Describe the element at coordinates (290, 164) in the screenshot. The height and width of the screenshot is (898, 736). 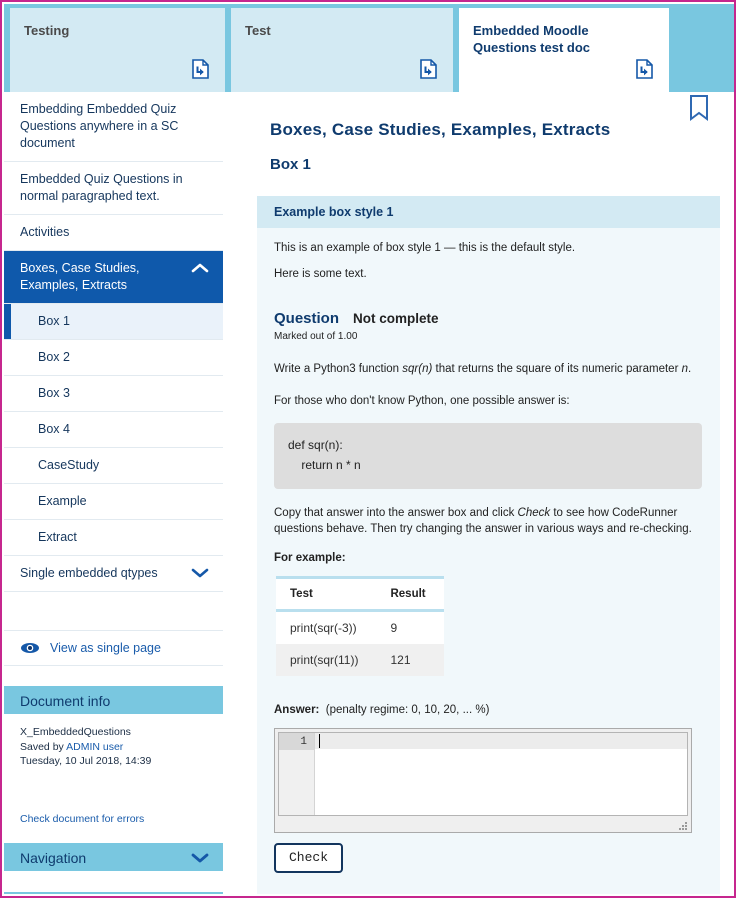
I see `page-subtitle: Box 1` at that location.